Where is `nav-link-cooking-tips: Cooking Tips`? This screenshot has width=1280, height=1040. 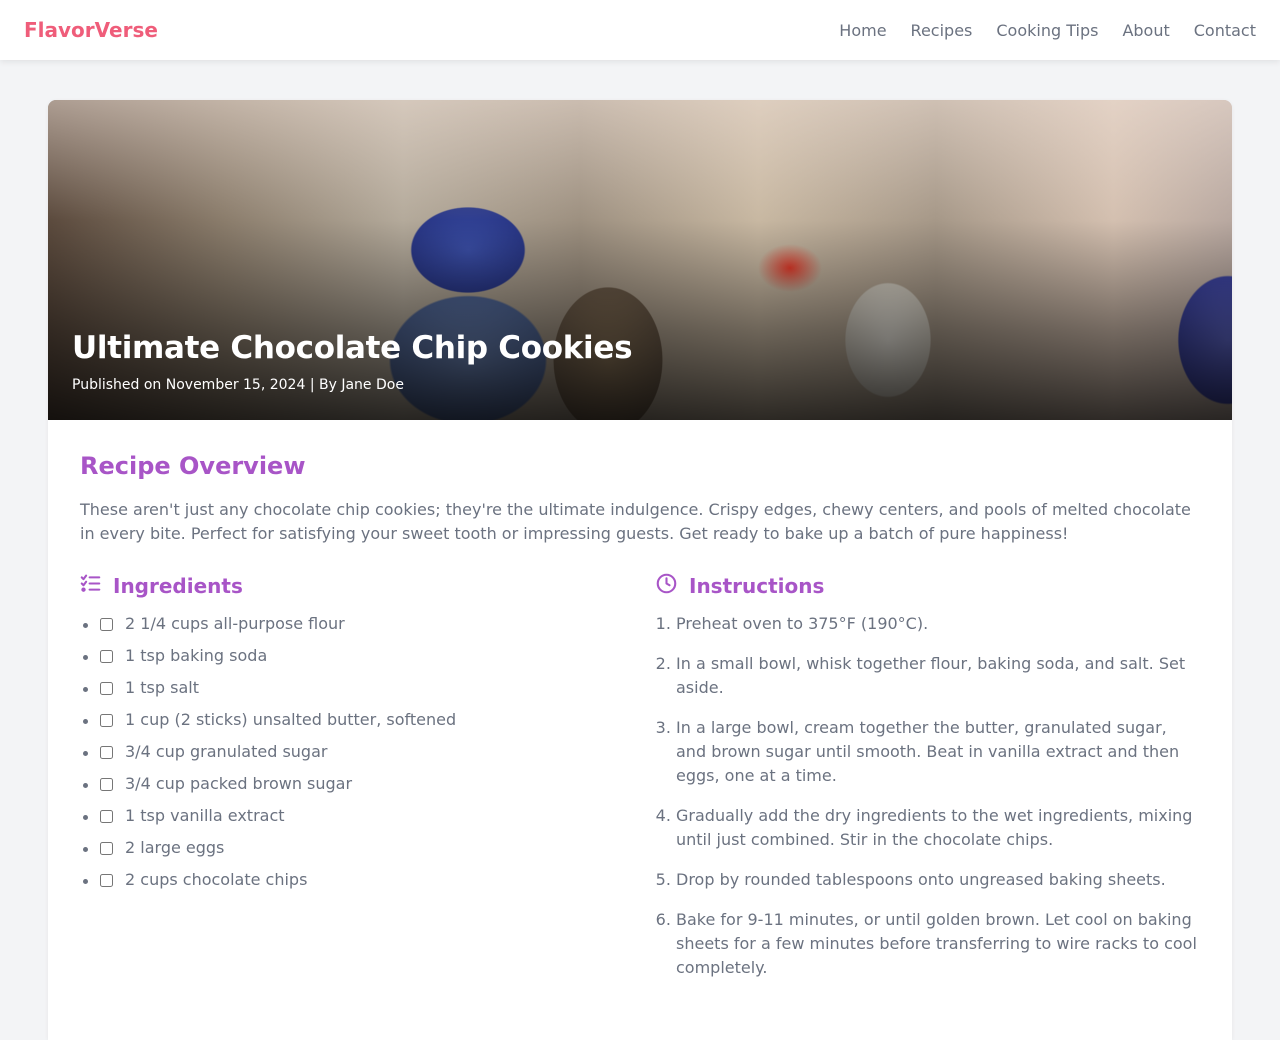 nav-link-cooking-tips: Cooking Tips is located at coordinates (1047, 30).